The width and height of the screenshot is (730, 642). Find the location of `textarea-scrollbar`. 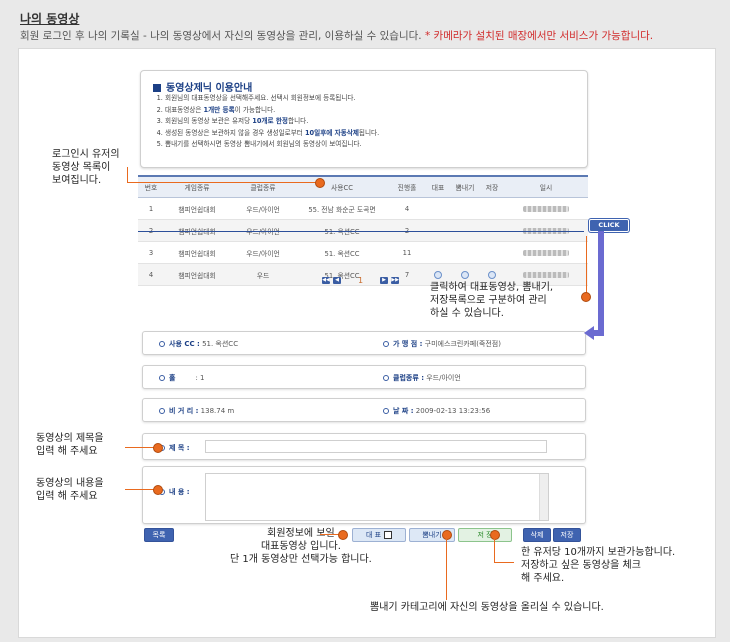

textarea-scrollbar is located at coordinates (543, 497).